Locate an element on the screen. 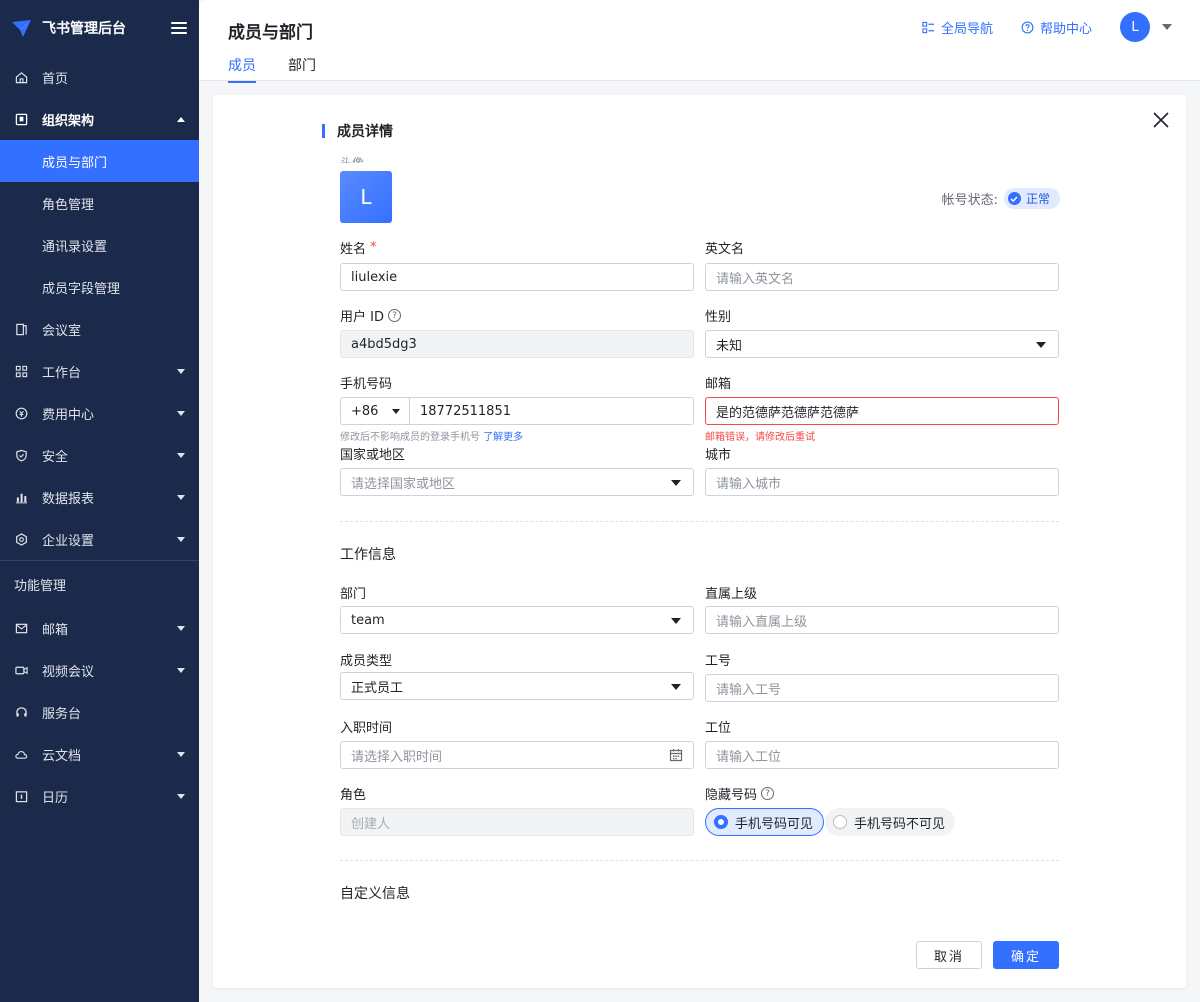 Image resolution: width=1200 pixels, height=1002 pixels. sidebar-item-docs: 云文档 is located at coordinates (99, 754).